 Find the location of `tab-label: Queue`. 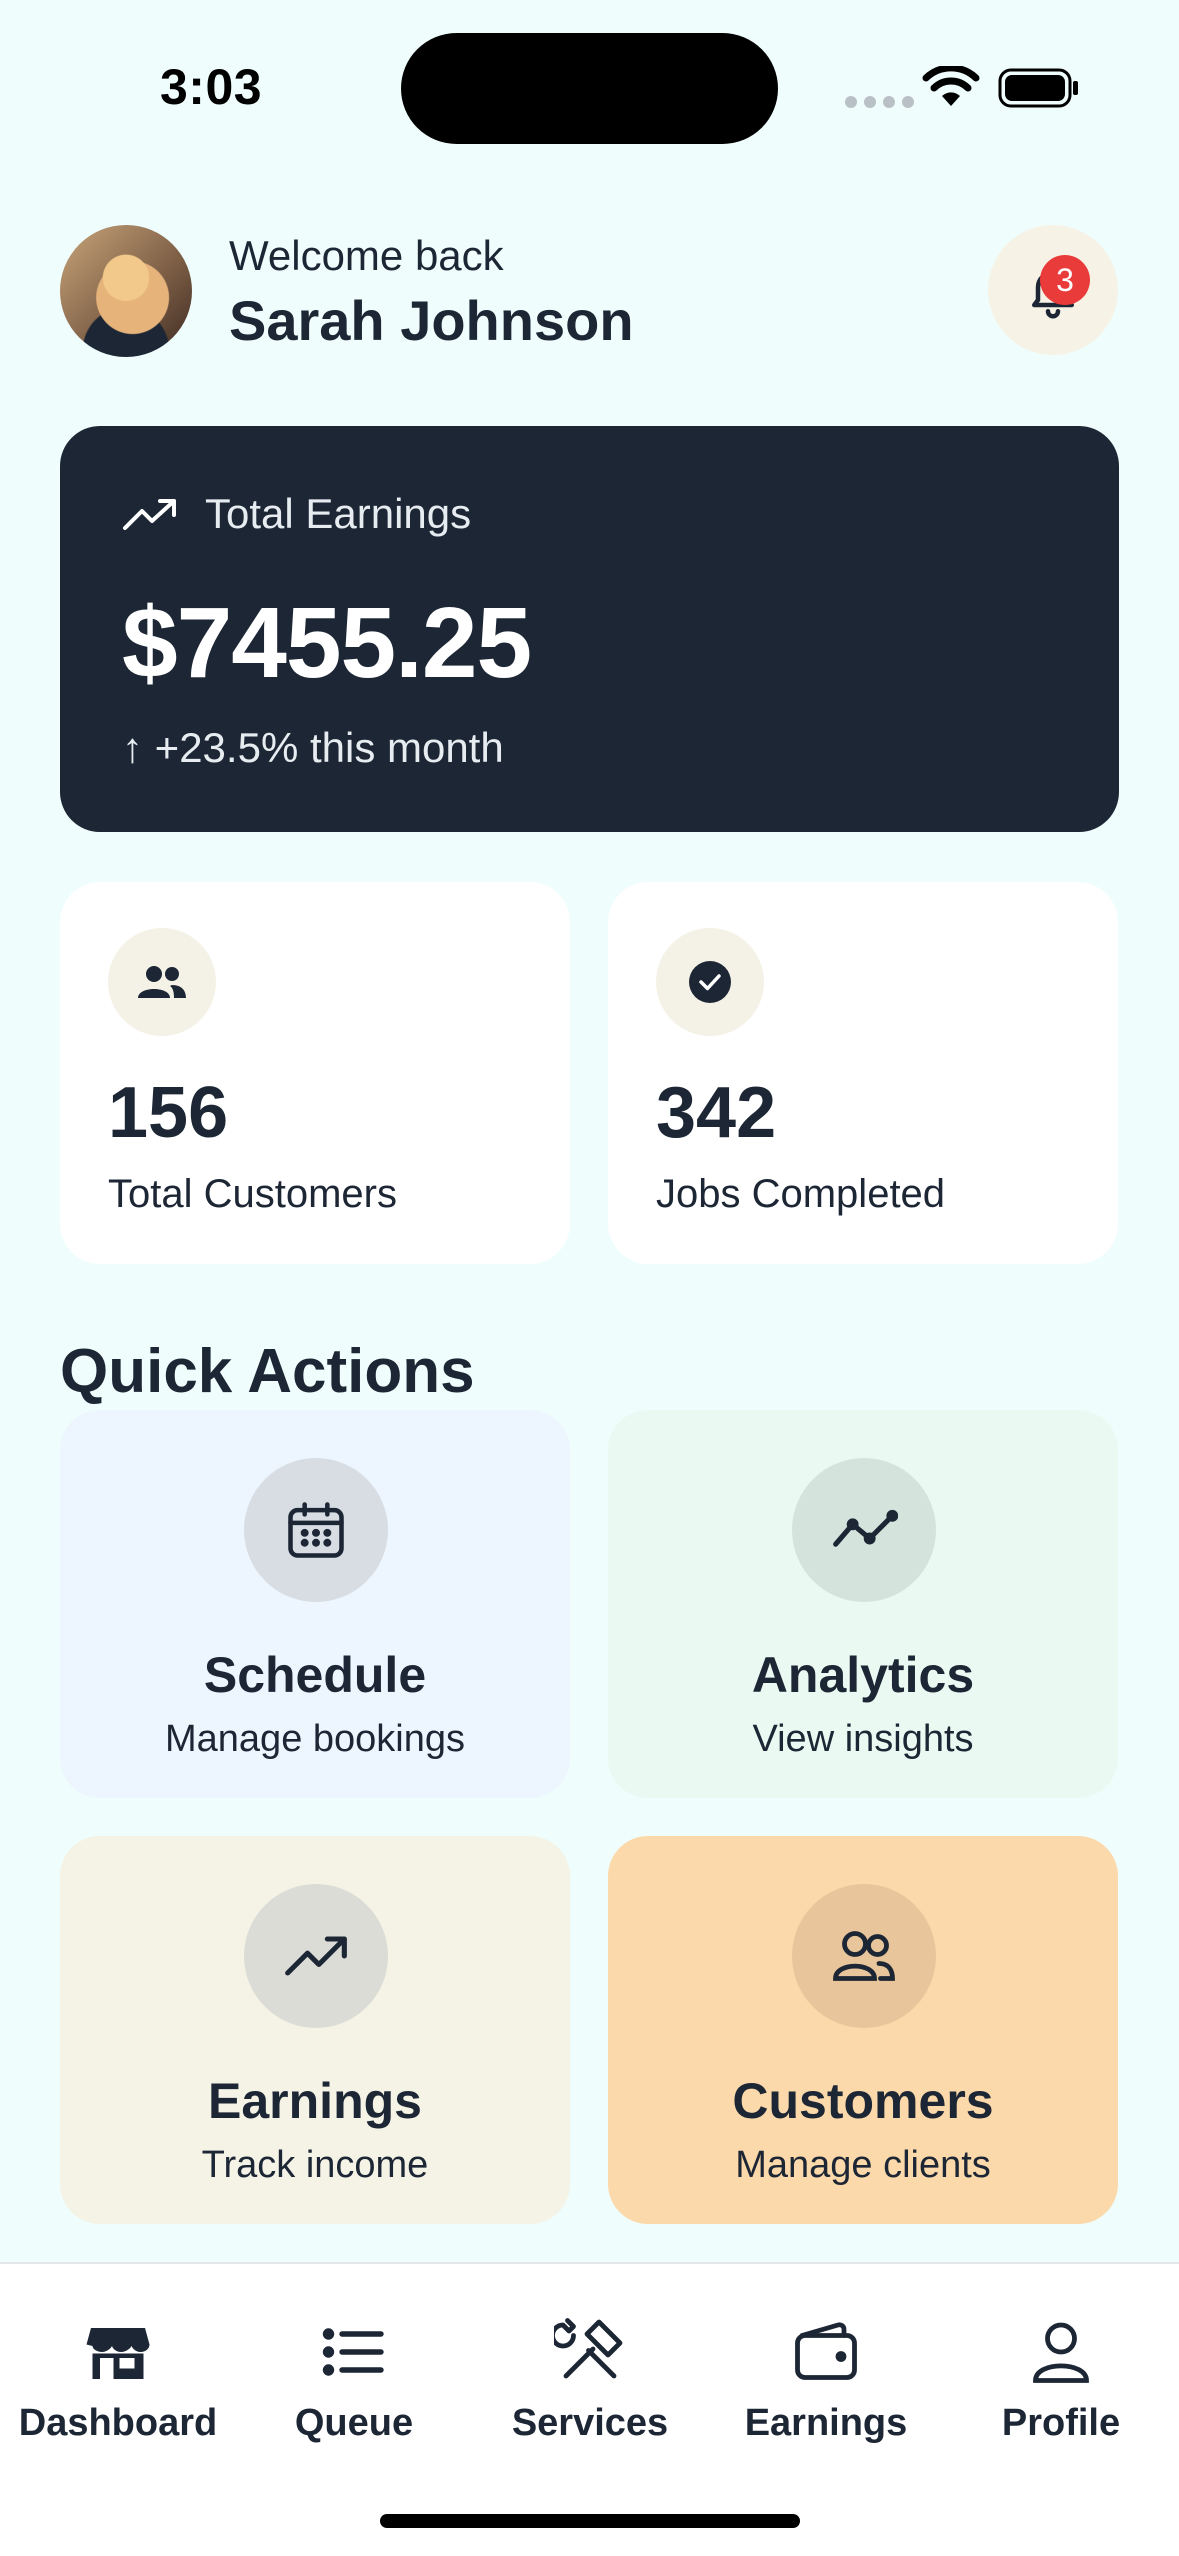

tab-label: Queue is located at coordinates (354, 2423).